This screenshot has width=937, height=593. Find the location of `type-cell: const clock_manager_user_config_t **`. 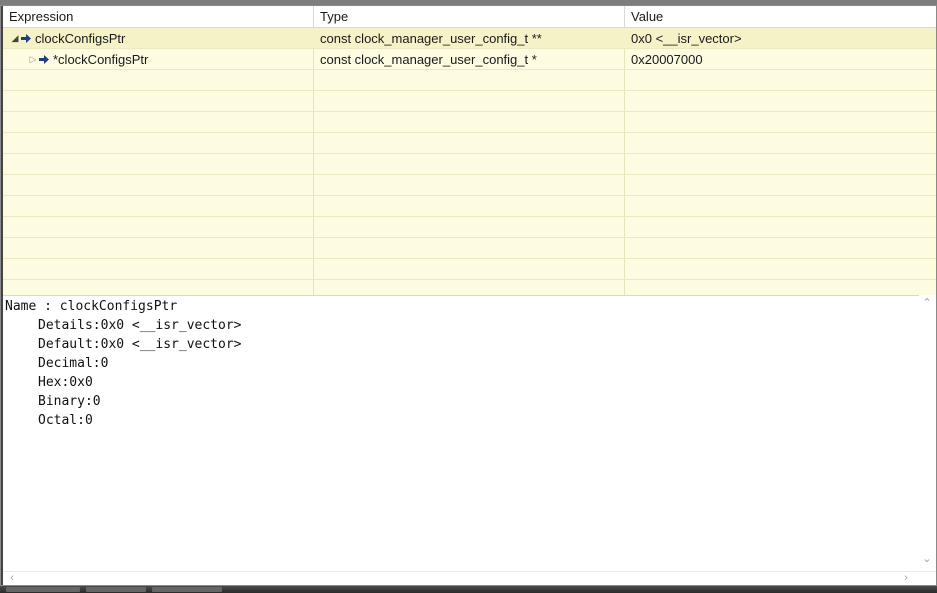

type-cell: const clock_manager_user_config_t ** is located at coordinates (431, 38).